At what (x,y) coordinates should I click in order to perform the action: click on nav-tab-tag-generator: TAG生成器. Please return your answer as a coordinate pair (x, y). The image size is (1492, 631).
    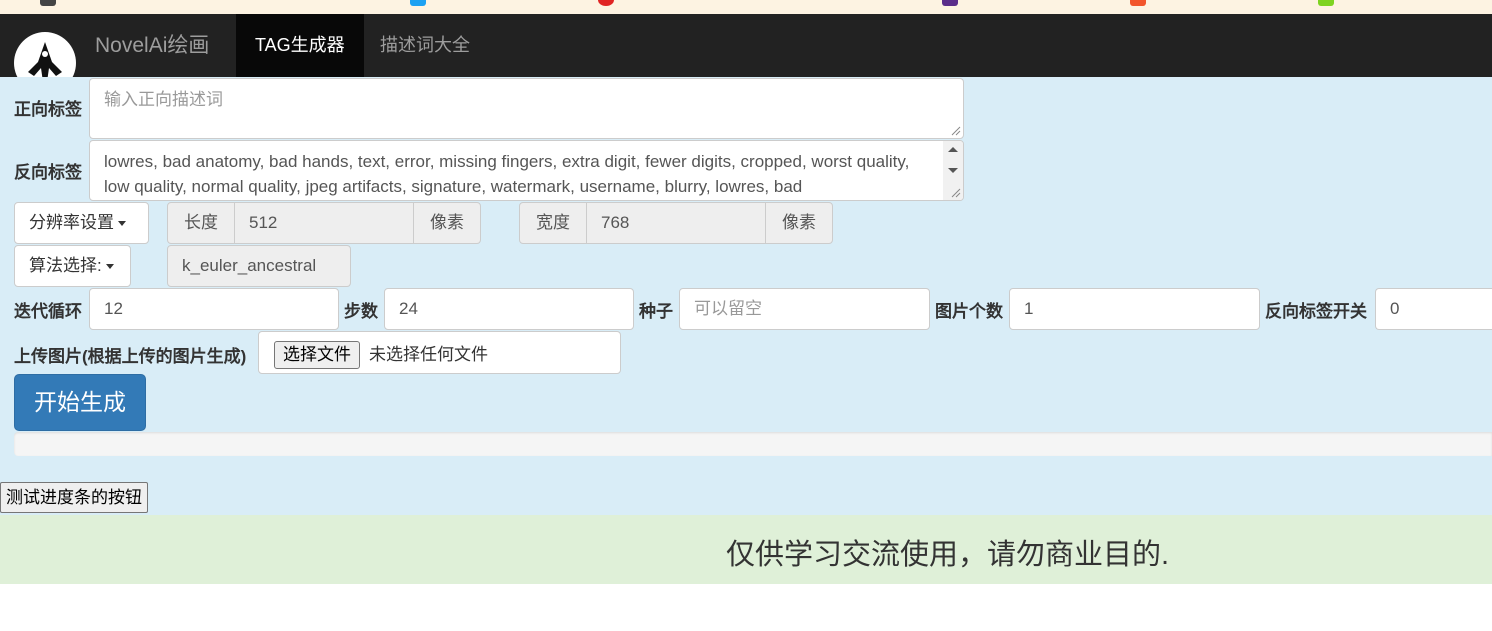
    Looking at the image, I should click on (300, 45).